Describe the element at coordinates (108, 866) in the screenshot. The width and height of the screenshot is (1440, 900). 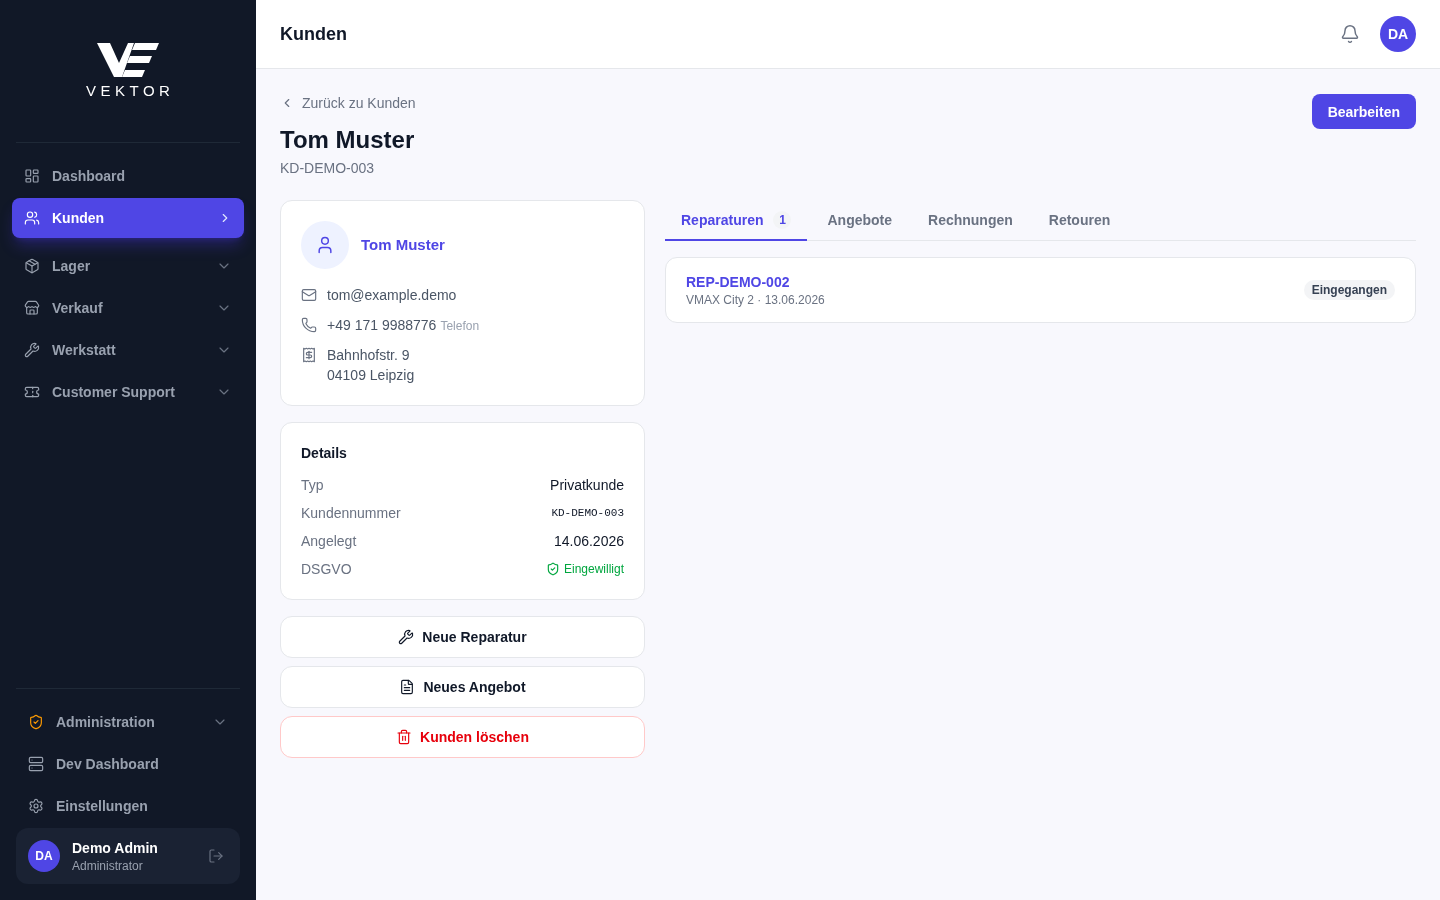
I see `user-role: Administrator` at that location.